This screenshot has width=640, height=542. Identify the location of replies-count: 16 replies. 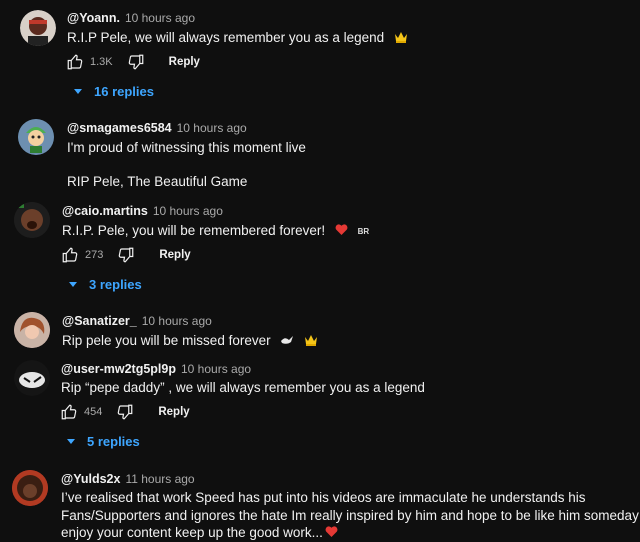
(124, 91).